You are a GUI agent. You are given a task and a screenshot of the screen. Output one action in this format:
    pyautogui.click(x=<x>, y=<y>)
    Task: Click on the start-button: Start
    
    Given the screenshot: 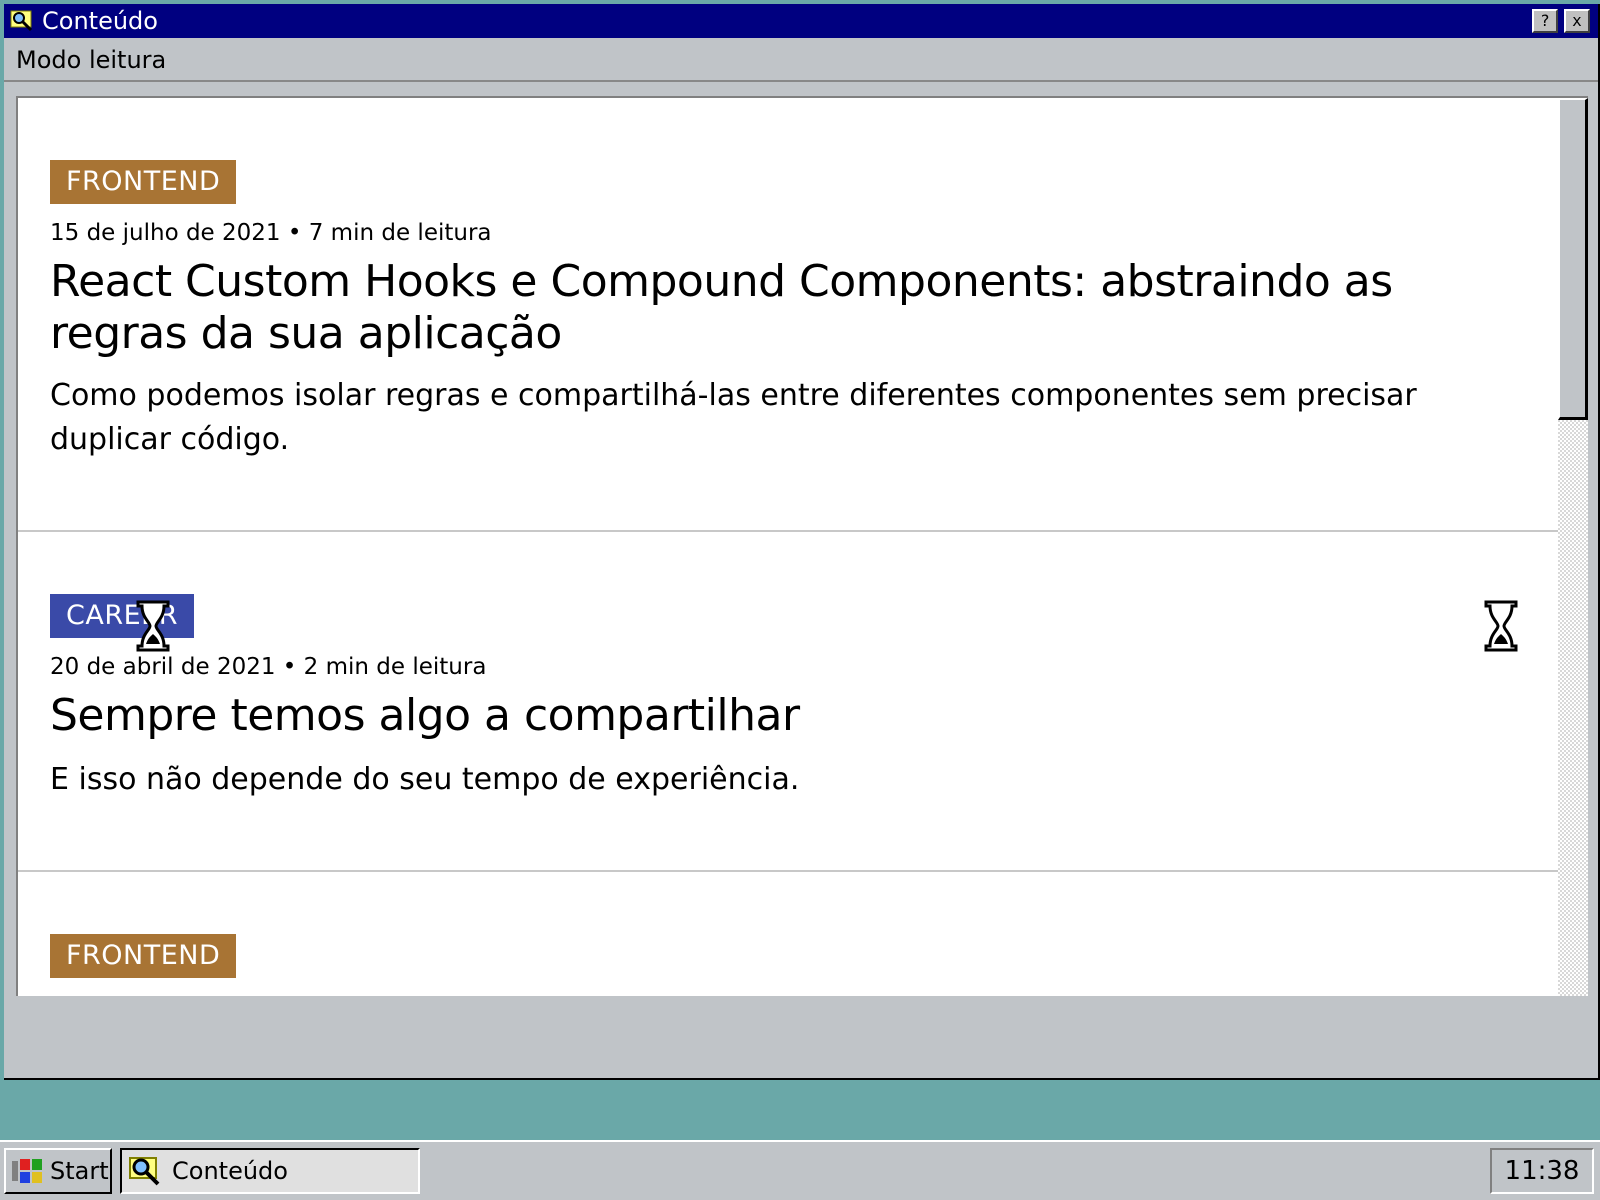 What is the action you would take?
    pyautogui.click(x=58, y=1171)
    